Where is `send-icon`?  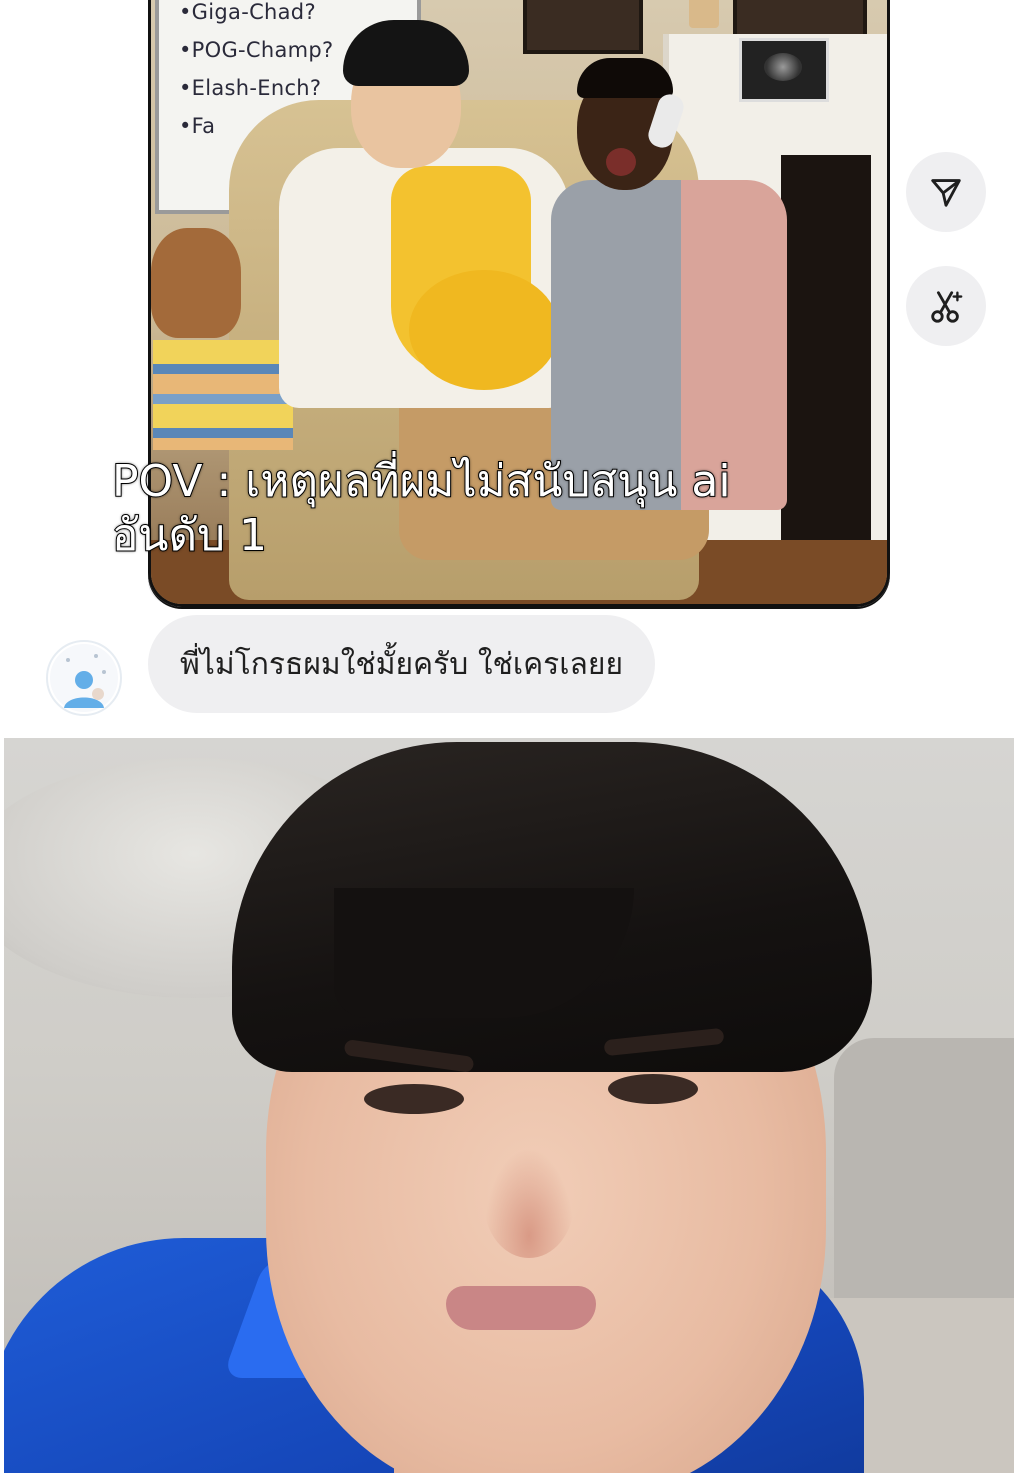
send-icon is located at coordinates (946, 193).